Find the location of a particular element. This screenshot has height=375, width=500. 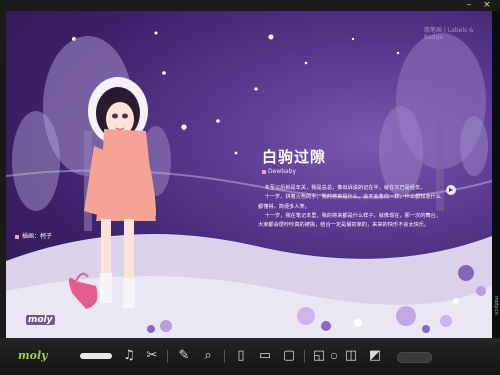

caption-marker-icon is located at coordinates (17, 236).